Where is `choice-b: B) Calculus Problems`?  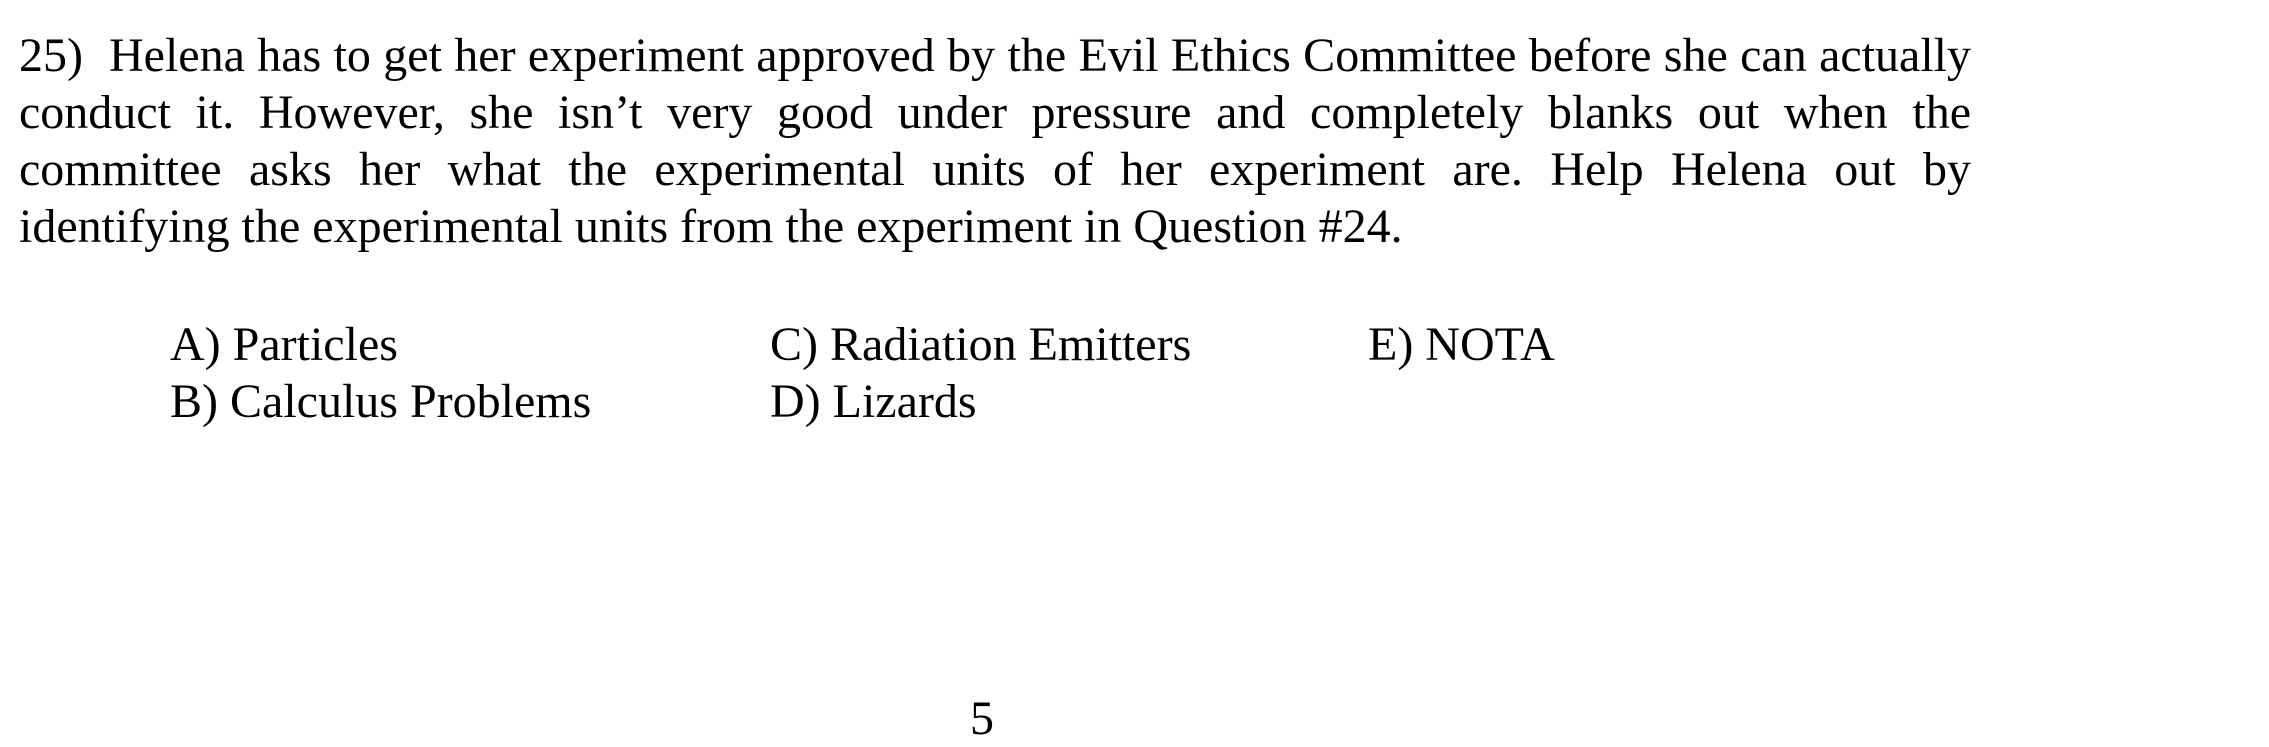 choice-b: B) Calculus Problems is located at coordinates (381, 401).